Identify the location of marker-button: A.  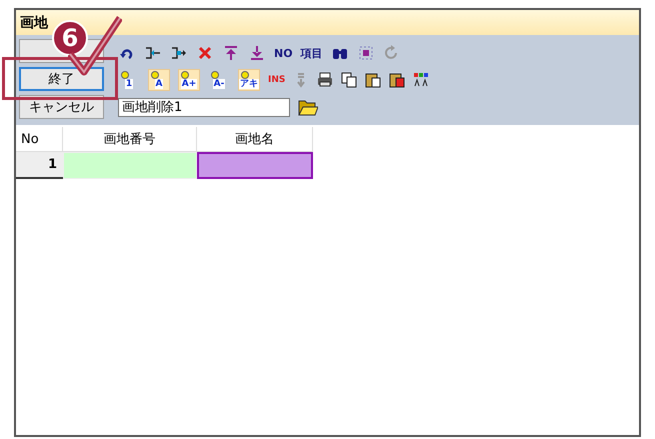
(159, 80).